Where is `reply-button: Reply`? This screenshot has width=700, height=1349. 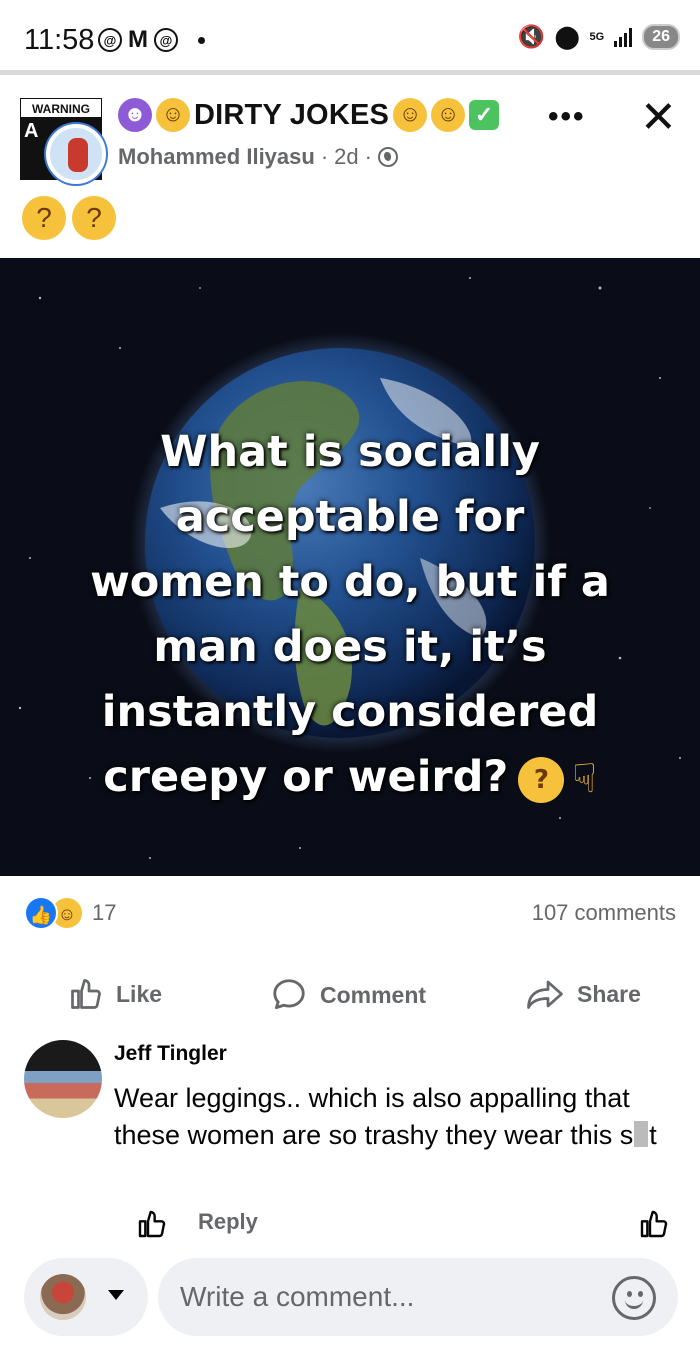
reply-button: Reply is located at coordinates (228, 1222).